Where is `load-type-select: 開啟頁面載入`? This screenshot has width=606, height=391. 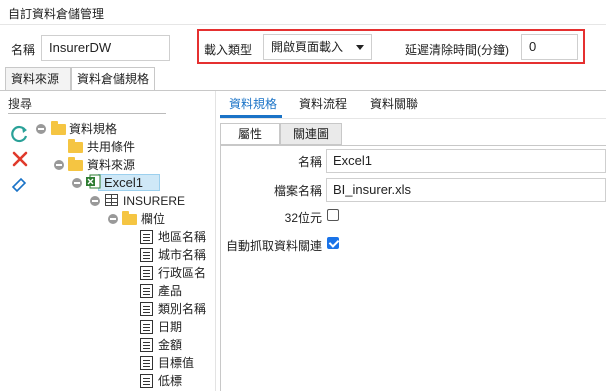
load-type-select: 開啟頁面載入 is located at coordinates (317, 47).